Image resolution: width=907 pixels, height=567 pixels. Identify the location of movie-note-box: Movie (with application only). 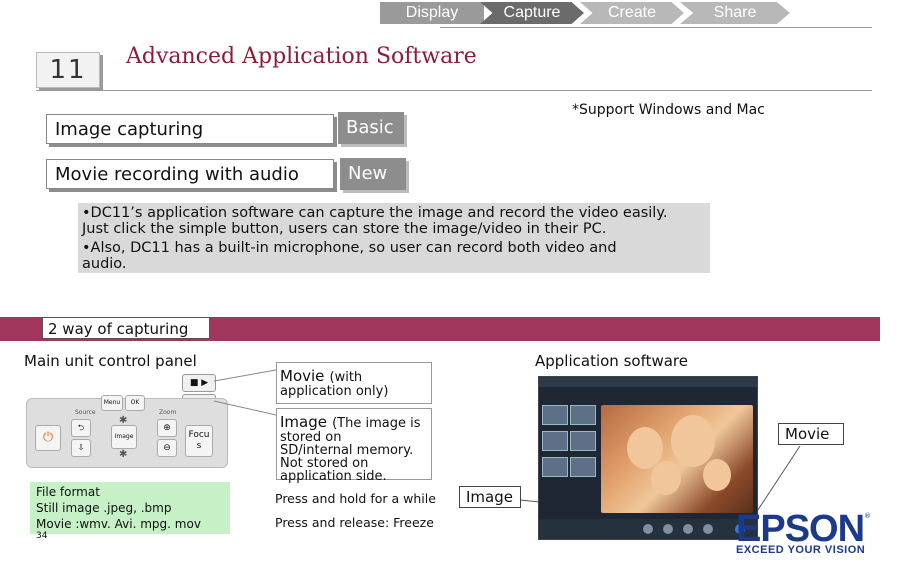
(354, 383).